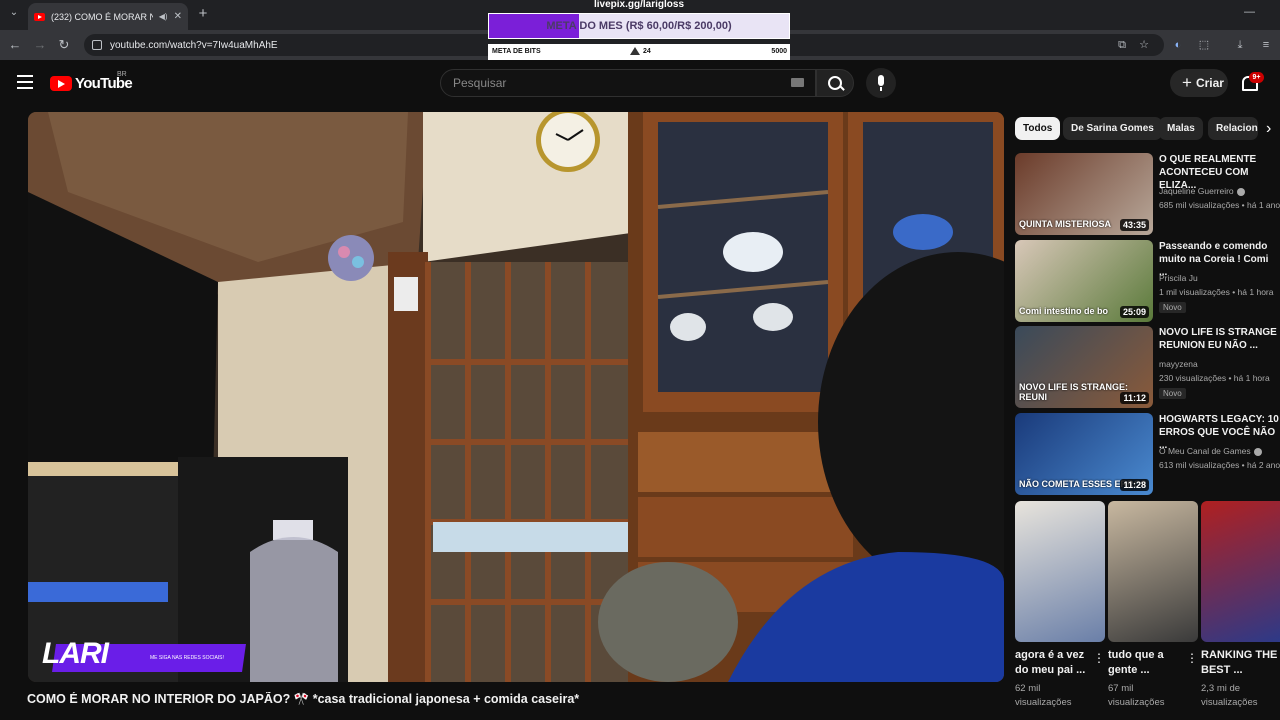 This screenshot has width=1280, height=720. What do you see at coordinates (203, 14) in the screenshot?
I see `new-tab-button: +` at bounding box center [203, 14].